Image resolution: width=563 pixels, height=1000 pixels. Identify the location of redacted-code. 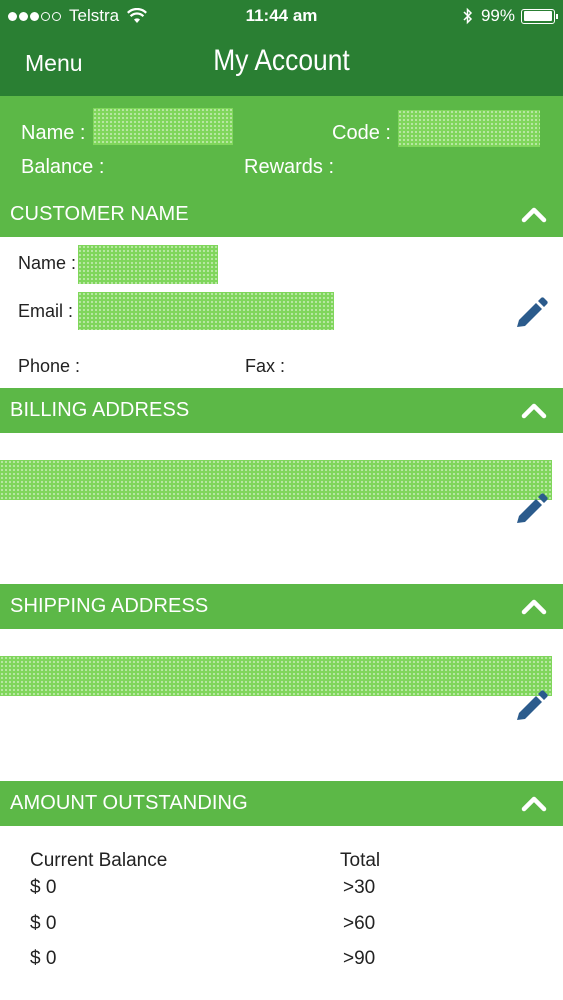
(469, 128).